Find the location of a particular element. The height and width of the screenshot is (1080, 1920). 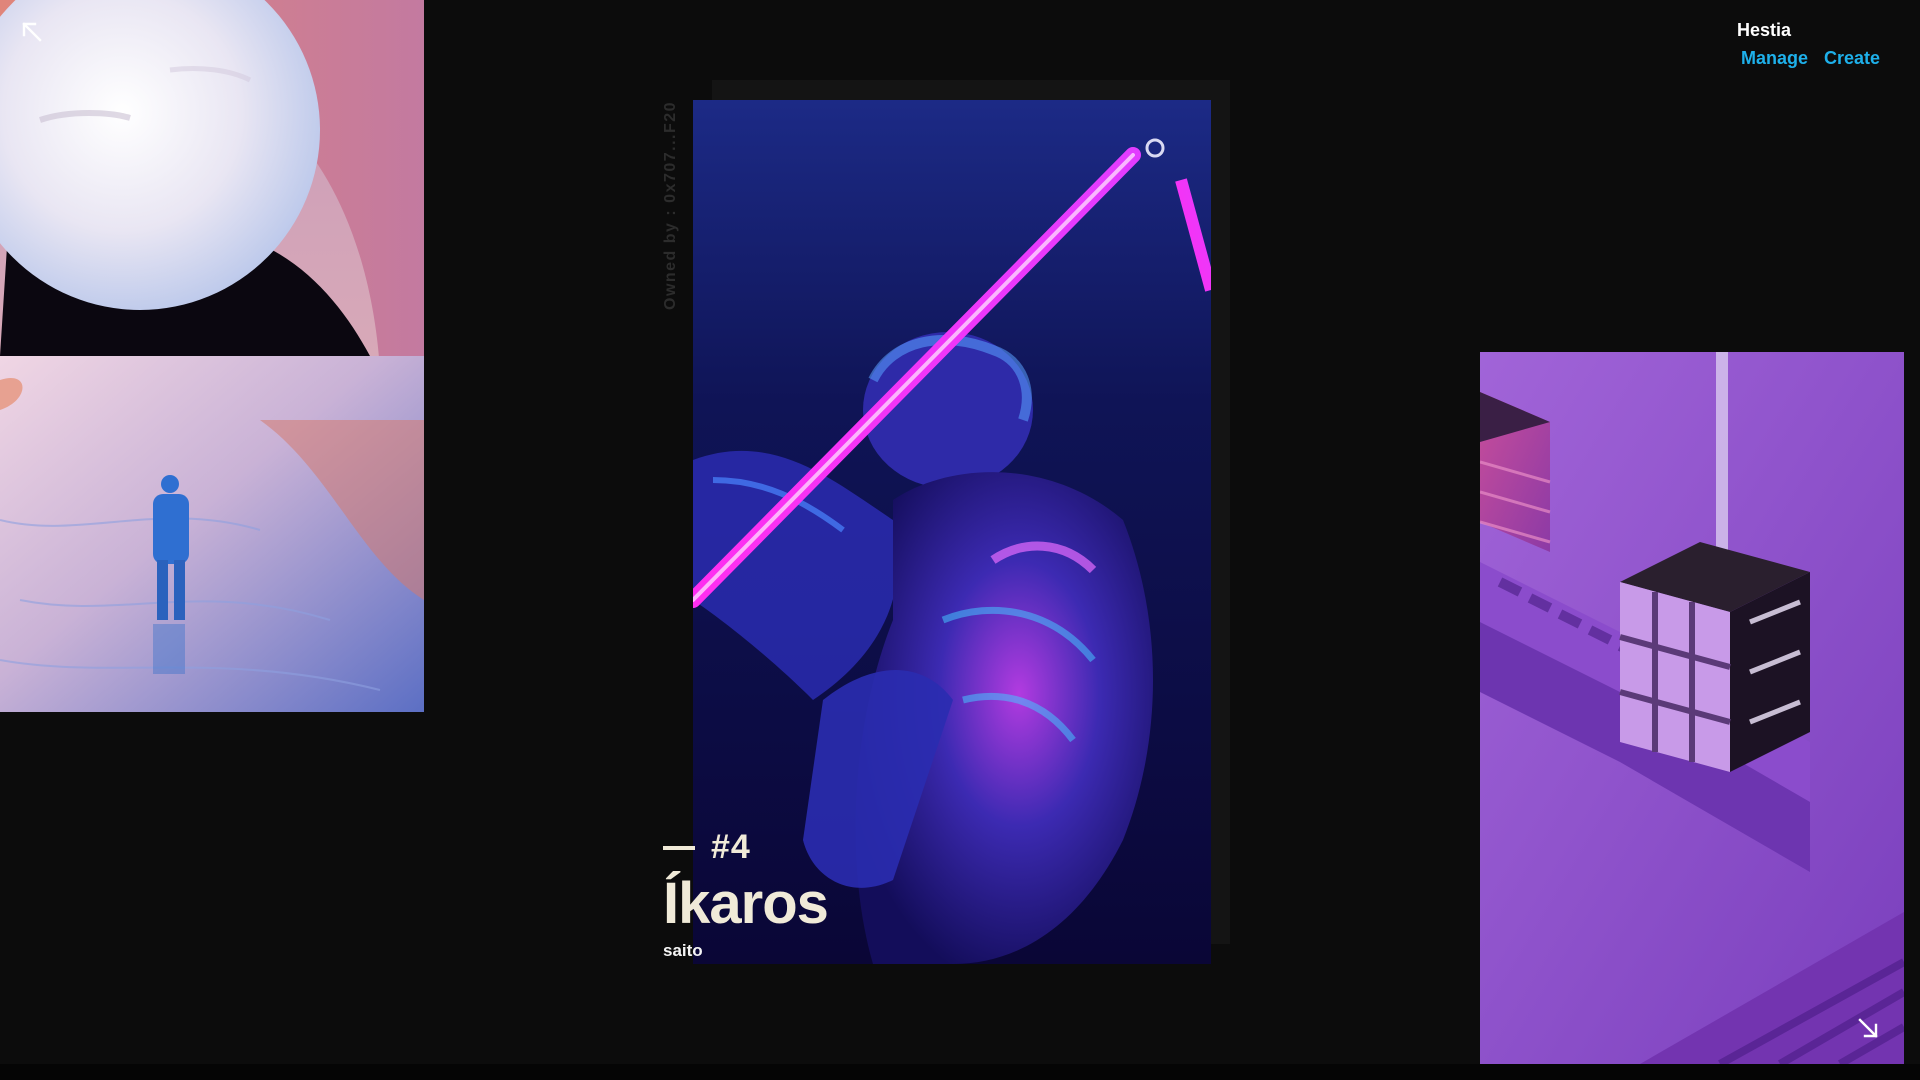

header-nav: Manage Create is located at coordinates (1810, 58).